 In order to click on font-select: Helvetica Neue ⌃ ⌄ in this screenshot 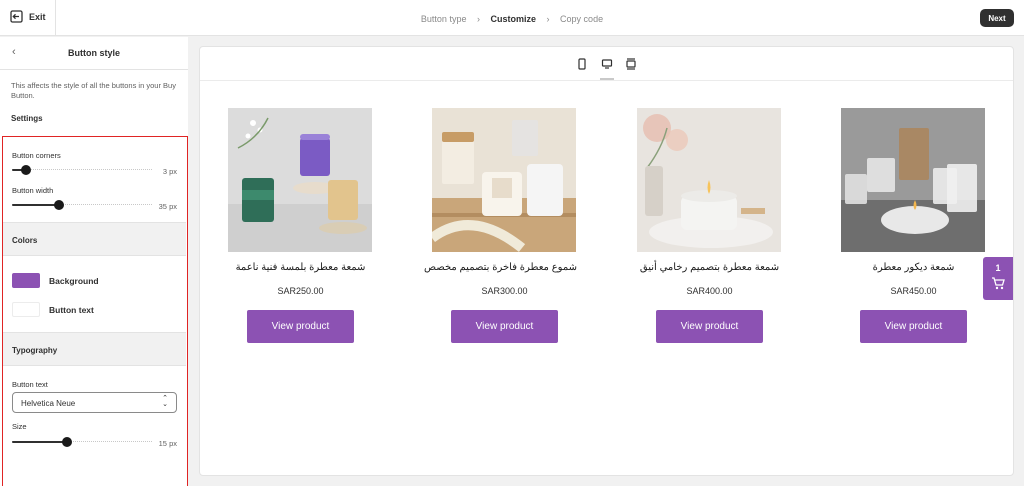, I will do `click(94, 402)`.